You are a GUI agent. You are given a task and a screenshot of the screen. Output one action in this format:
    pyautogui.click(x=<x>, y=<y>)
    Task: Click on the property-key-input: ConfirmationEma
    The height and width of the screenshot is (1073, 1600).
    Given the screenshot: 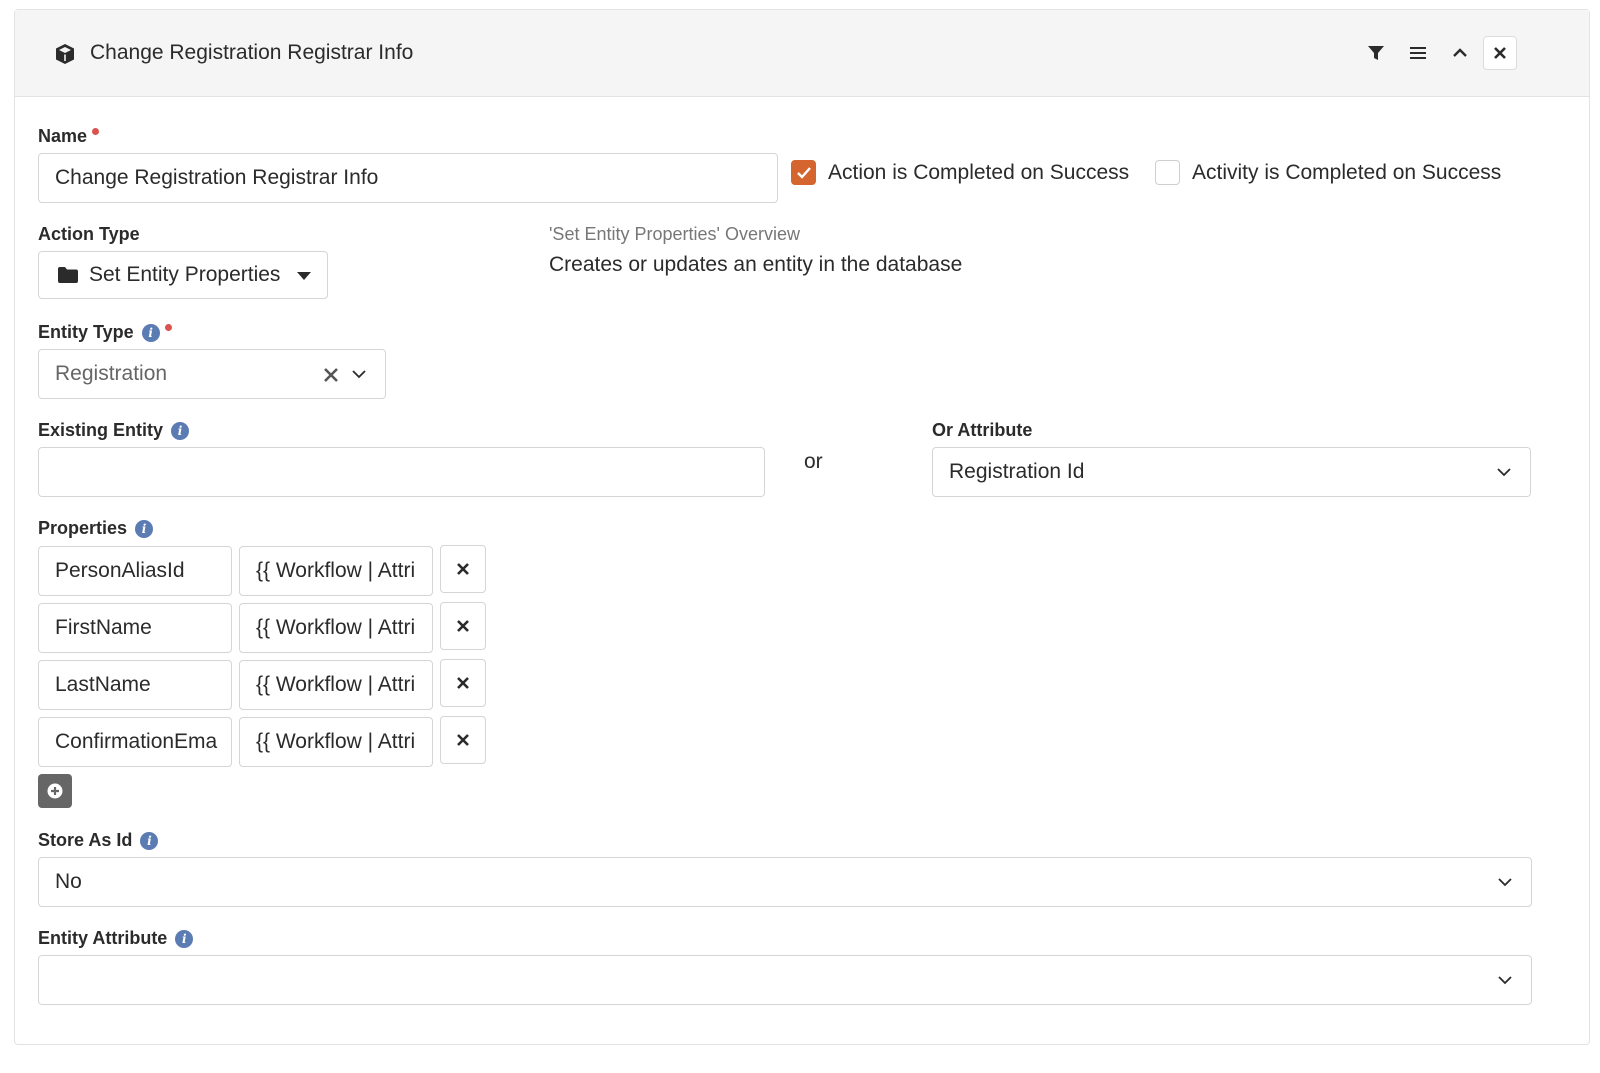 What is the action you would take?
    pyautogui.click(x=135, y=742)
    